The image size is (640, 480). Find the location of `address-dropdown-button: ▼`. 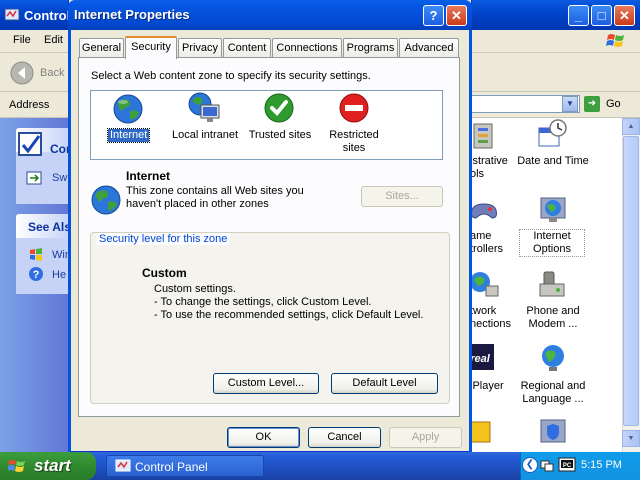

address-dropdown-button: ▼ is located at coordinates (570, 104).